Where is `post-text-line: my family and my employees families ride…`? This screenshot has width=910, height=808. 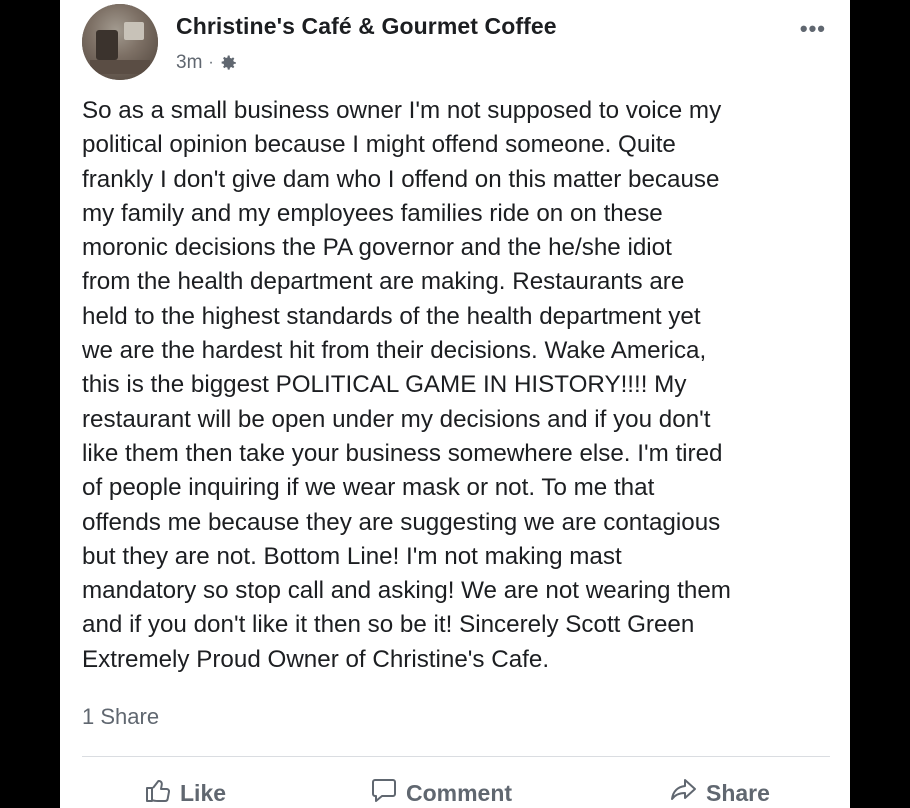 post-text-line: my family and my employees families ride… is located at coordinates (372, 213).